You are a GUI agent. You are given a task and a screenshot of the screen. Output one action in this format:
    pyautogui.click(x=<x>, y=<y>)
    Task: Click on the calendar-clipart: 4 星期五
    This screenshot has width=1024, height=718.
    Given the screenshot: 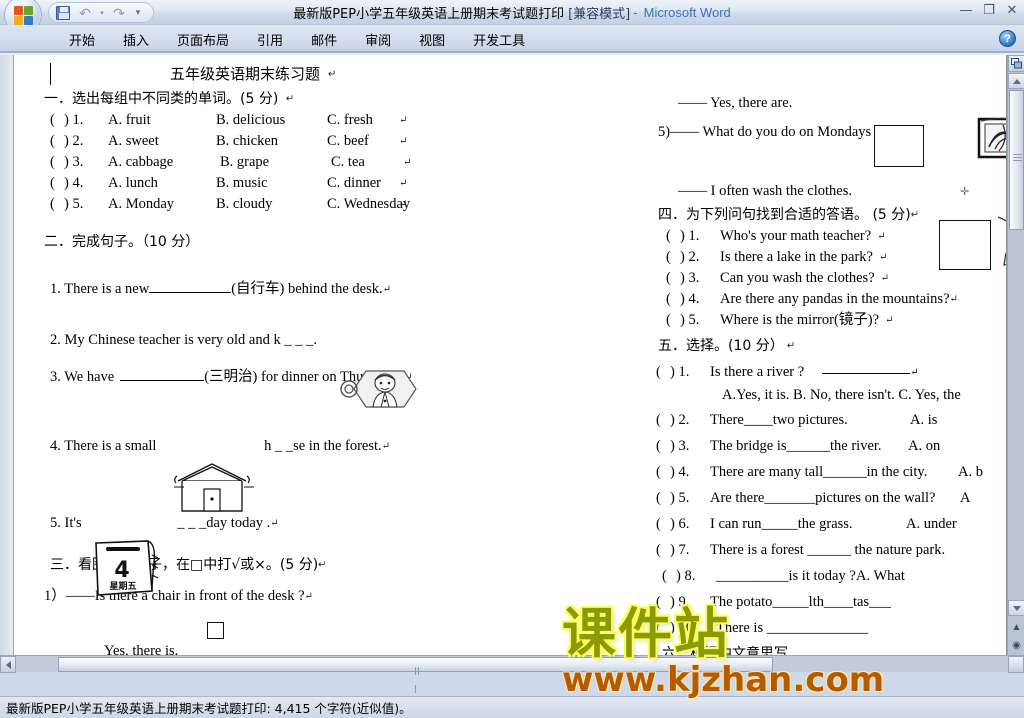 What is the action you would take?
    pyautogui.click(x=128, y=568)
    